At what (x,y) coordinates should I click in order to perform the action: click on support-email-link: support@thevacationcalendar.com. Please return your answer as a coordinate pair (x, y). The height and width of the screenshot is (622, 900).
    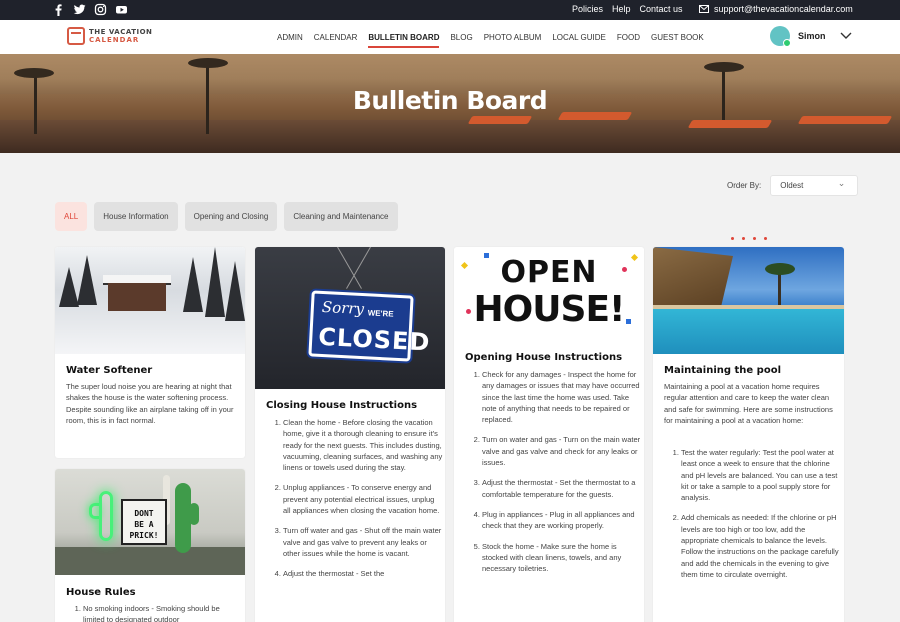
    Looking at the image, I should click on (776, 9).